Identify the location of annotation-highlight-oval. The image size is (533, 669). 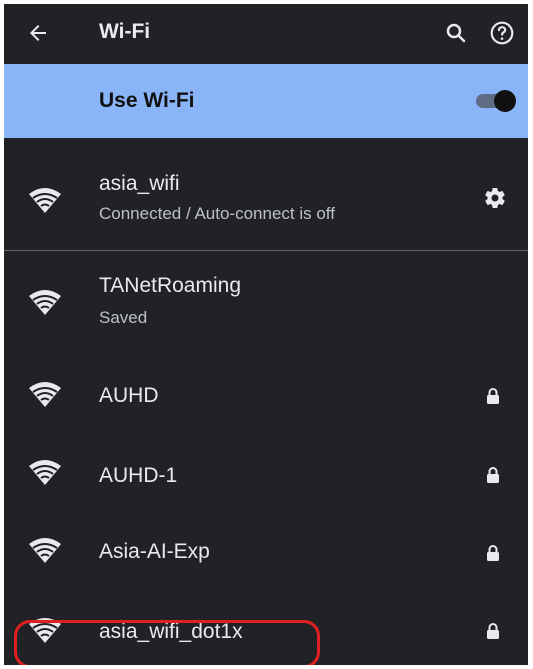
(167, 642).